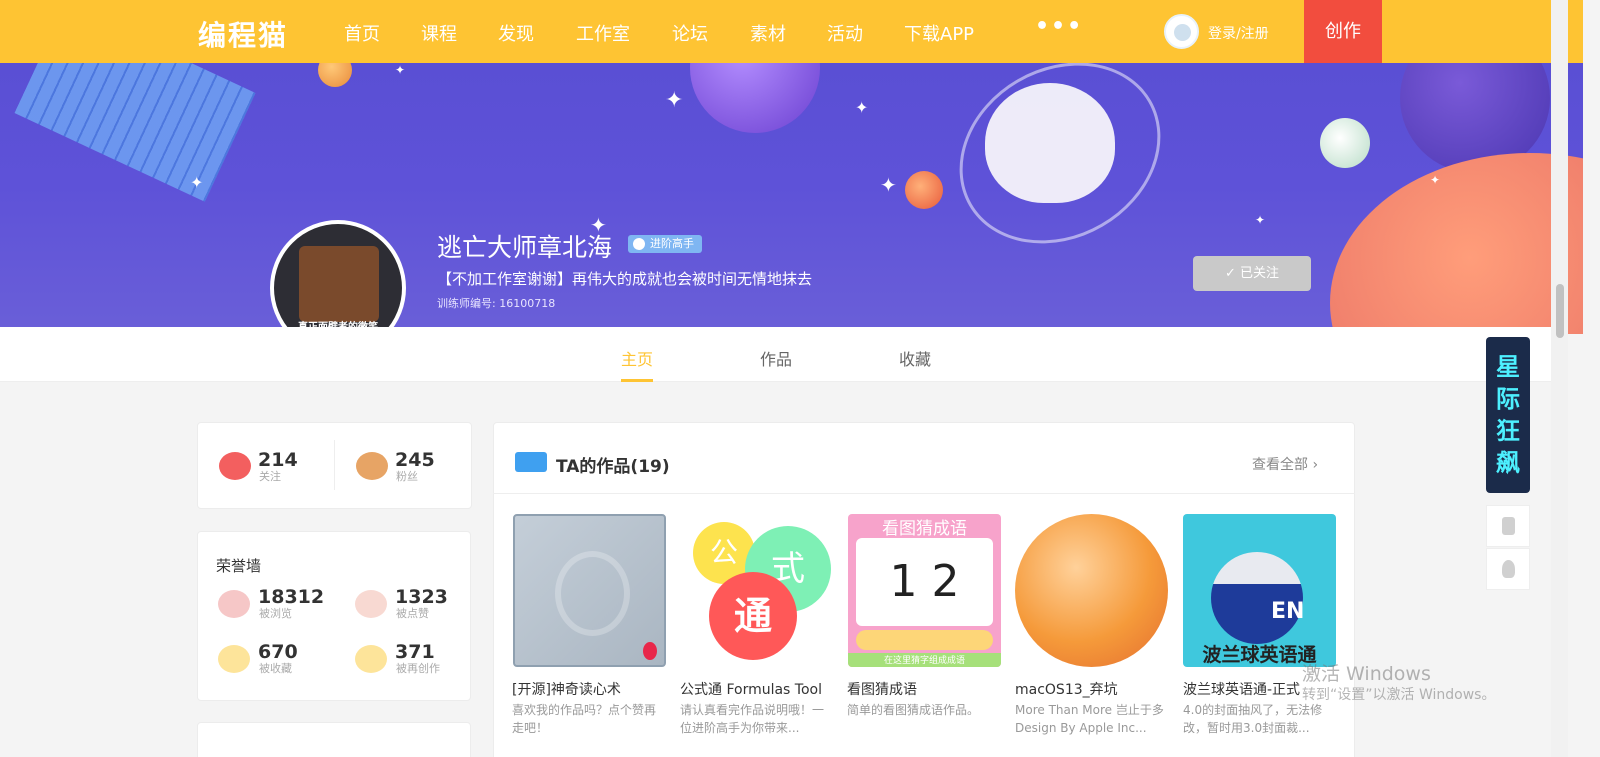 The width and height of the screenshot is (1600, 757). I want to click on active-tab-indicator, so click(637, 380).